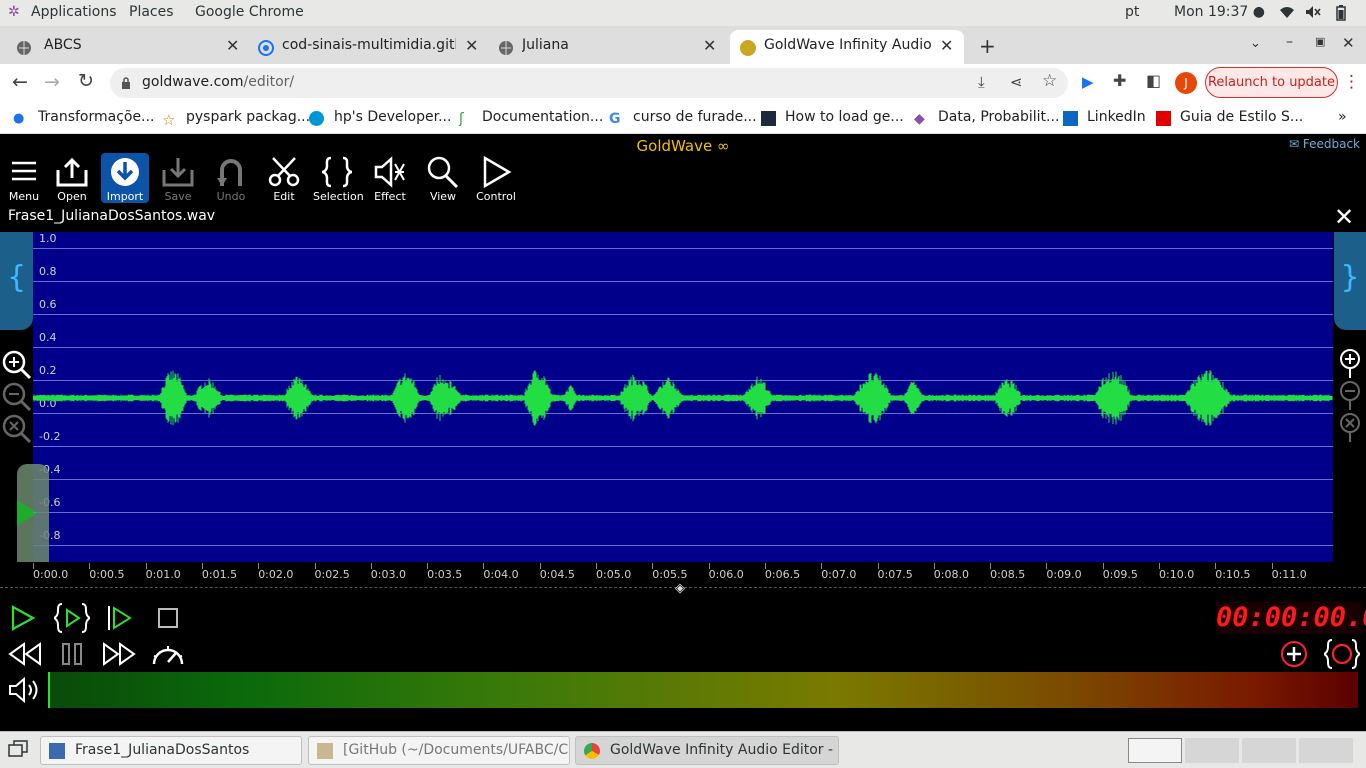 This screenshot has height=768, width=1366. What do you see at coordinates (506, 48) in the screenshot?
I see `globe-icon` at bounding box center [506, 48].